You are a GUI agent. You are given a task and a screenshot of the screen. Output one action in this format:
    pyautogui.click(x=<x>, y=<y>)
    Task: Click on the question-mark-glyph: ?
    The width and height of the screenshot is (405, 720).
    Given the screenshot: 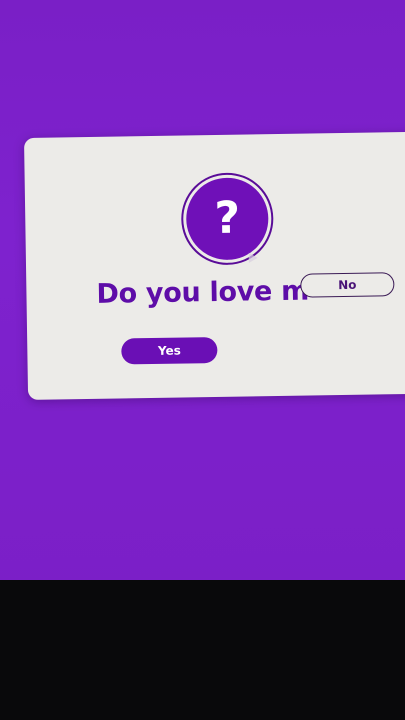 What is the action you would take?
    pyautogui.click(x=227, y=218)
    